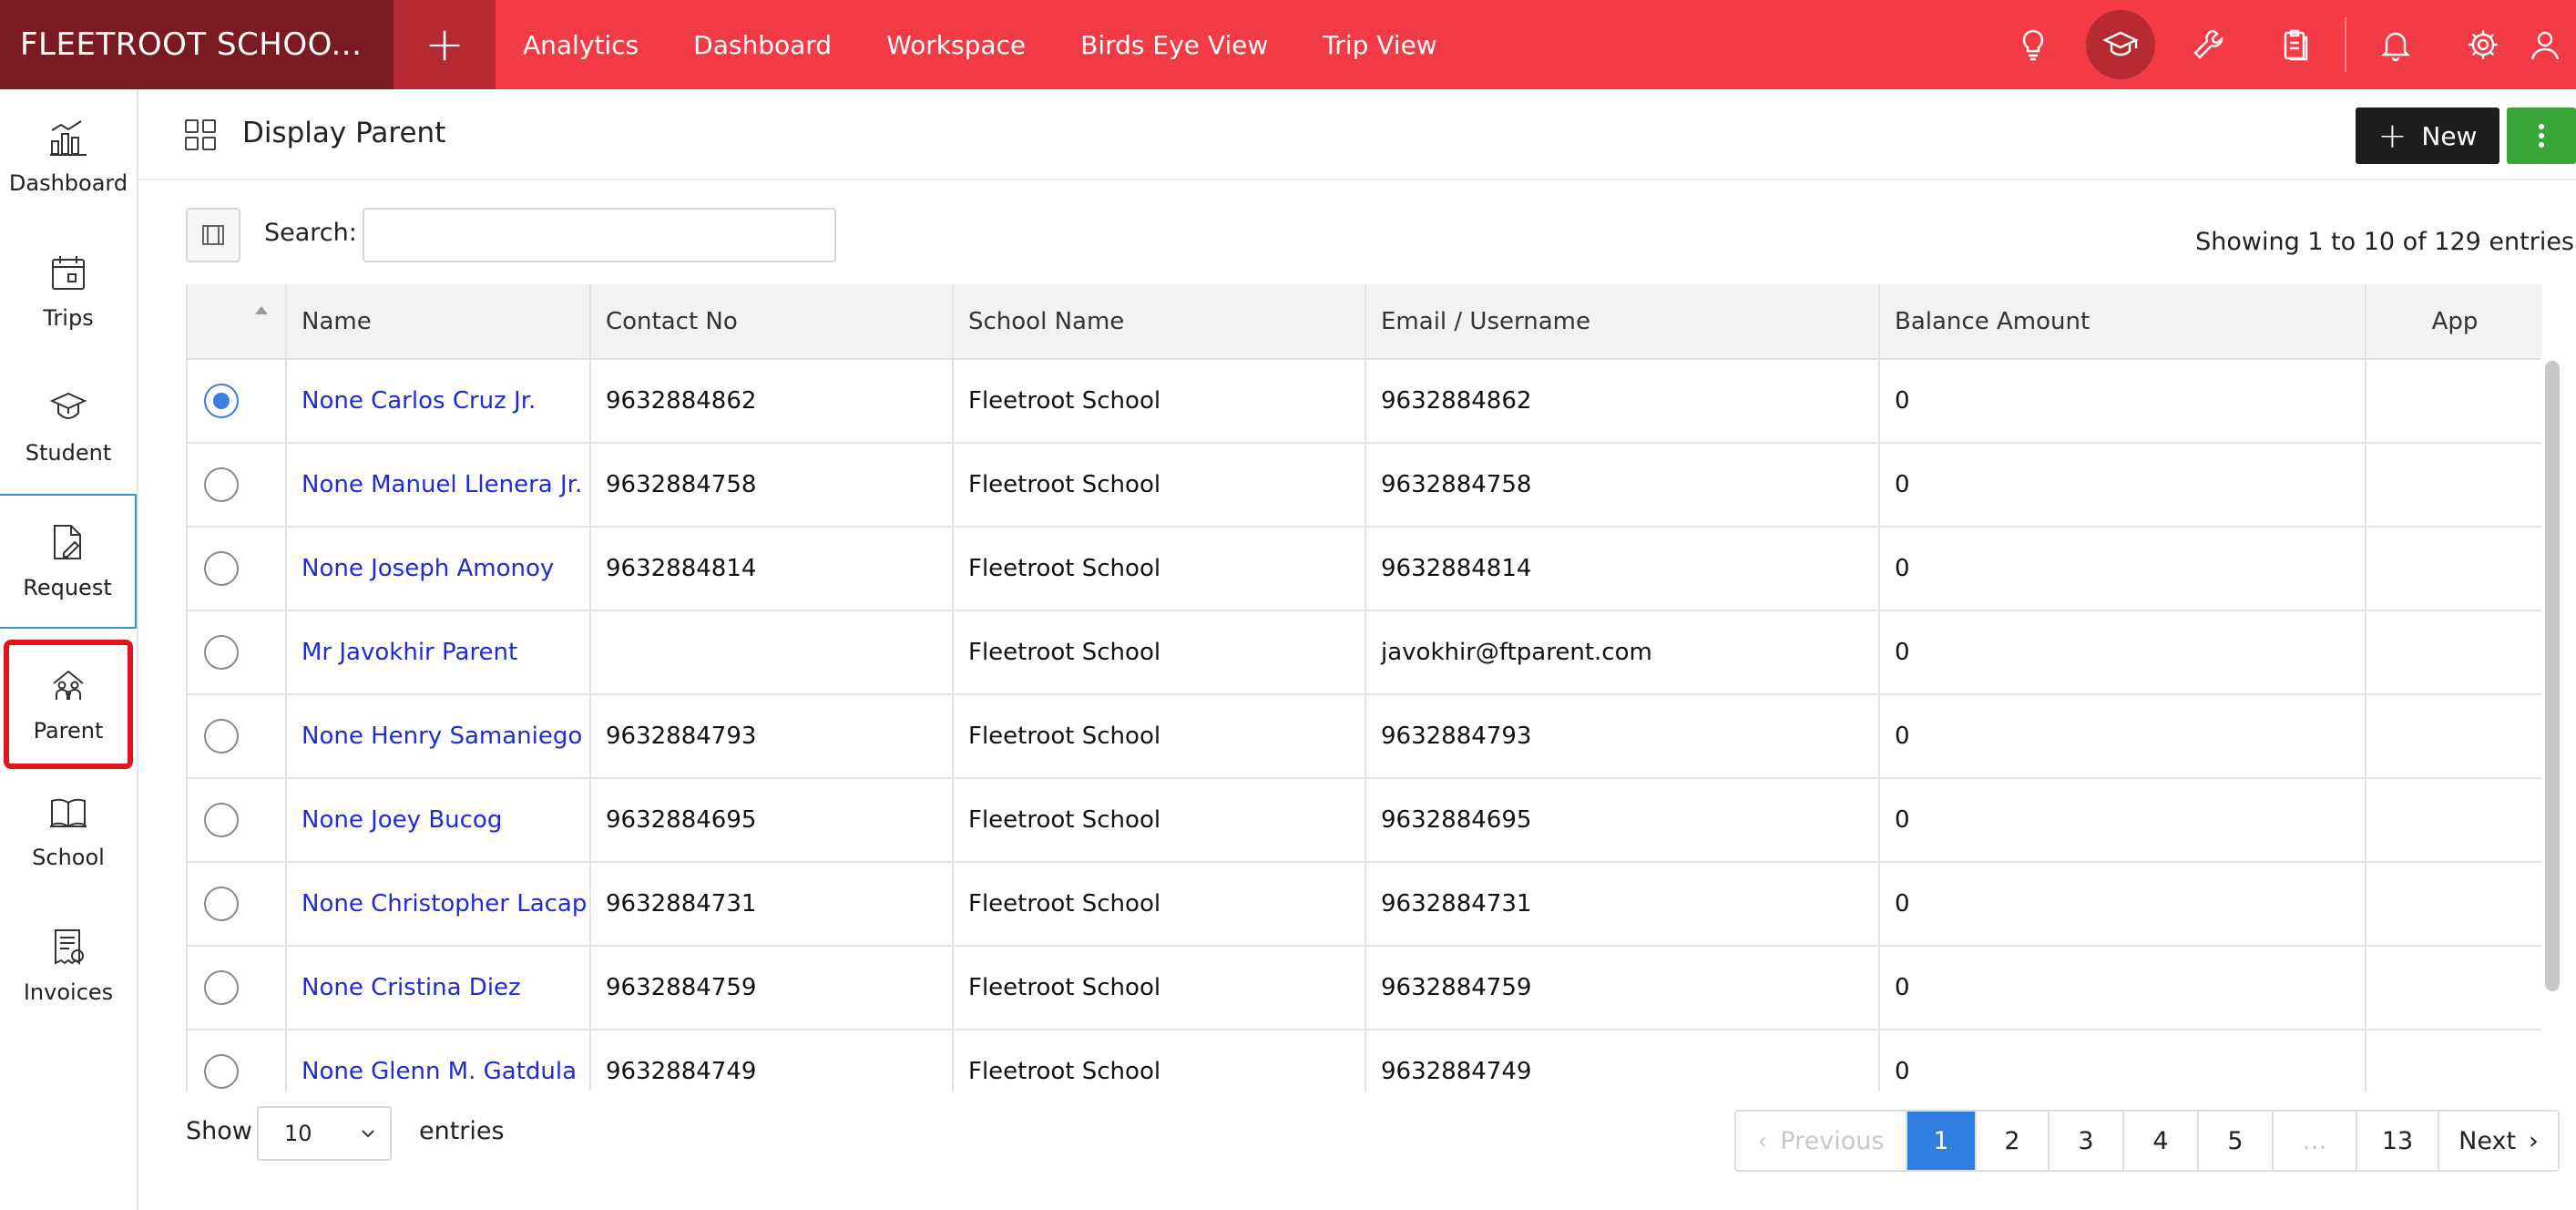 This screenshot has width=2576, height=1210. Describe the element at coordinates (1159, 322) in the screenshot. I see `column-header-school: School Name` at that location.